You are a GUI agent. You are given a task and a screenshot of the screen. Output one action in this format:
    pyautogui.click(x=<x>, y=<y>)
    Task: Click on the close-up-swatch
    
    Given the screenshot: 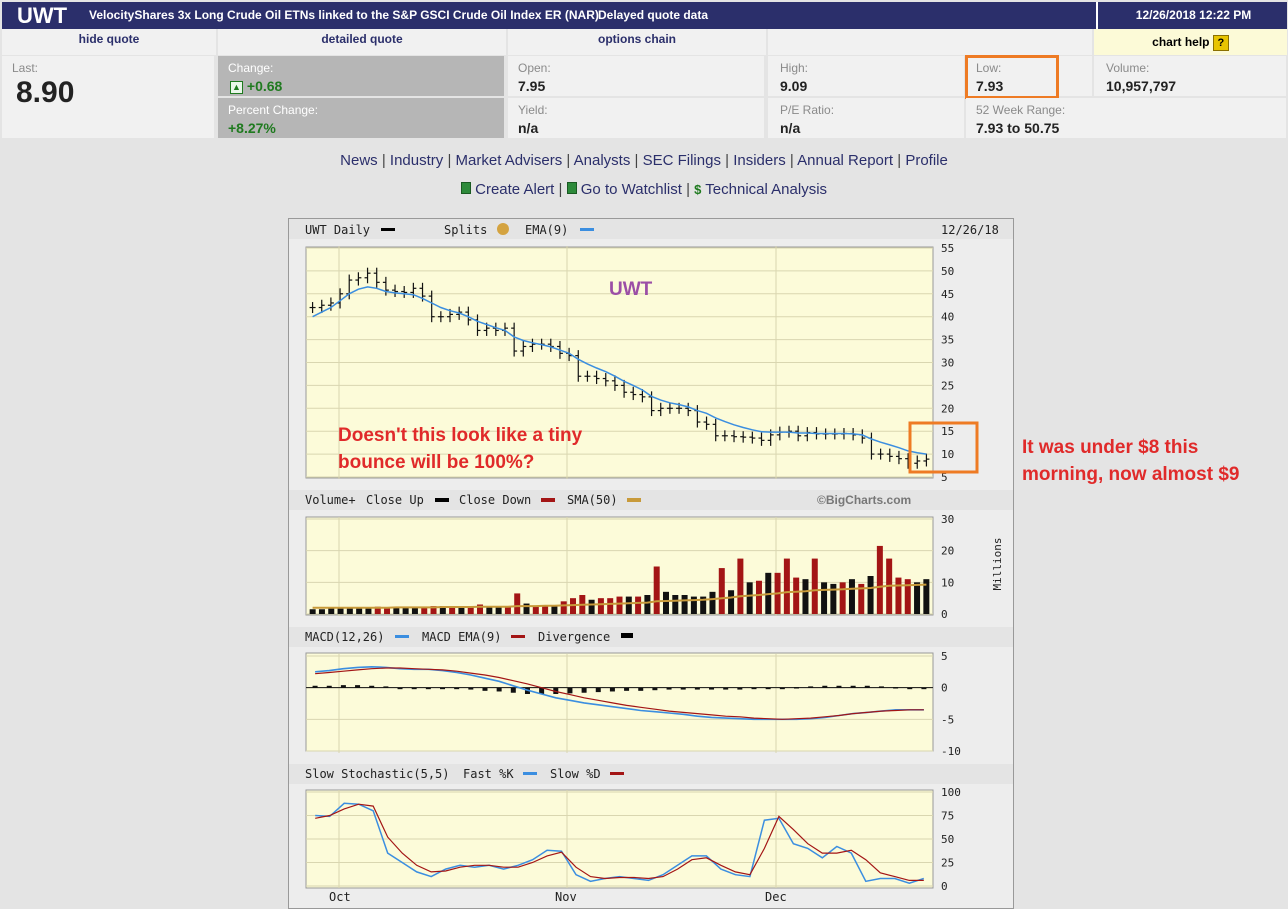 What is the action you would take?
    pyautogui.click(x=442, y=500)
    